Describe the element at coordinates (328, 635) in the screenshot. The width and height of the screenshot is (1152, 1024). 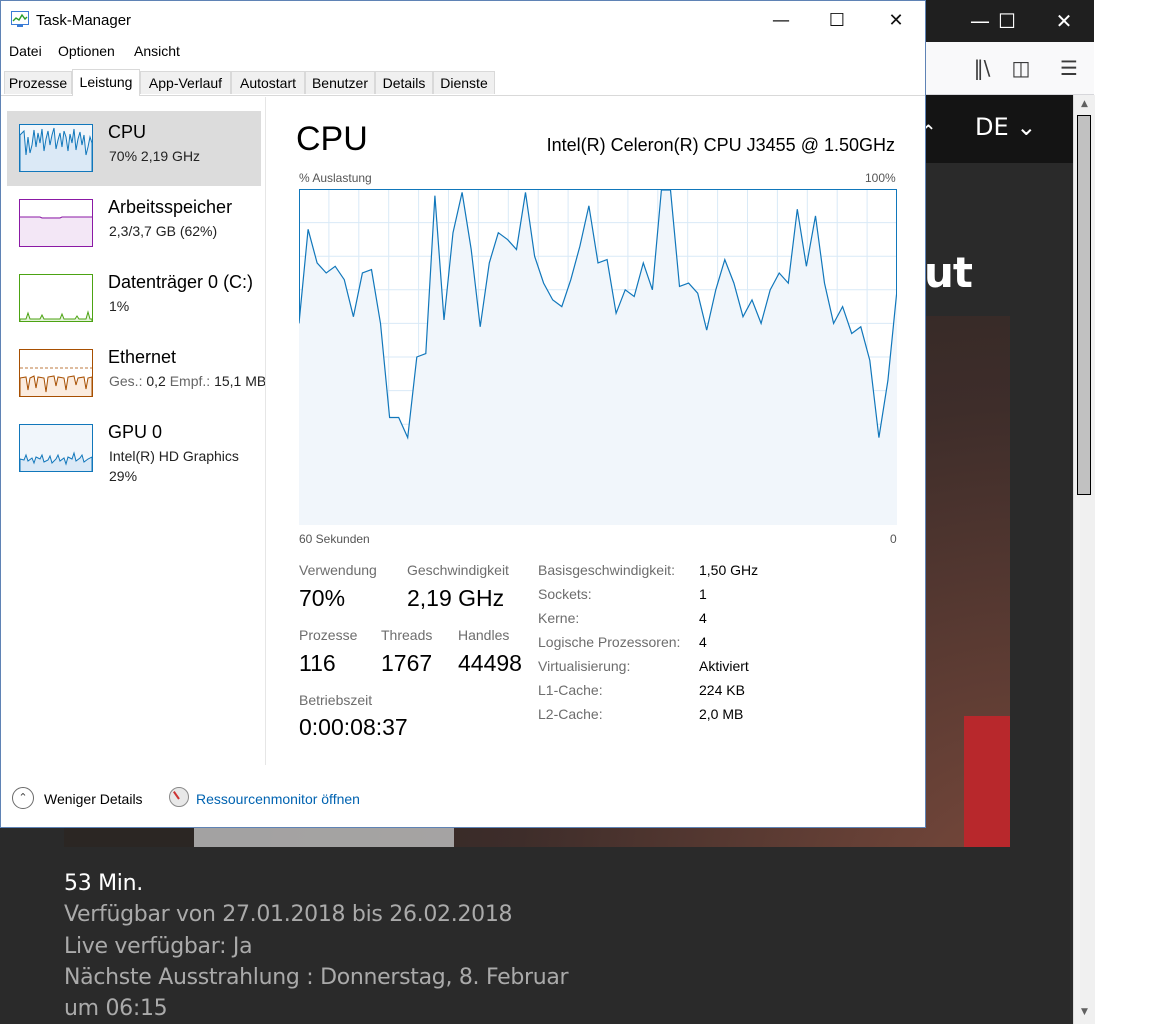
I see `processes-label: Prozesse` at that location.